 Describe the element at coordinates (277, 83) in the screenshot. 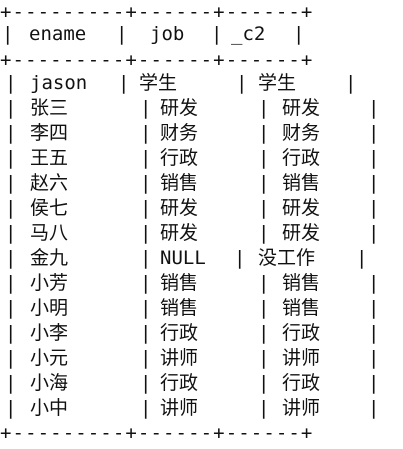

I see `cell-c2: 学生` at that location.